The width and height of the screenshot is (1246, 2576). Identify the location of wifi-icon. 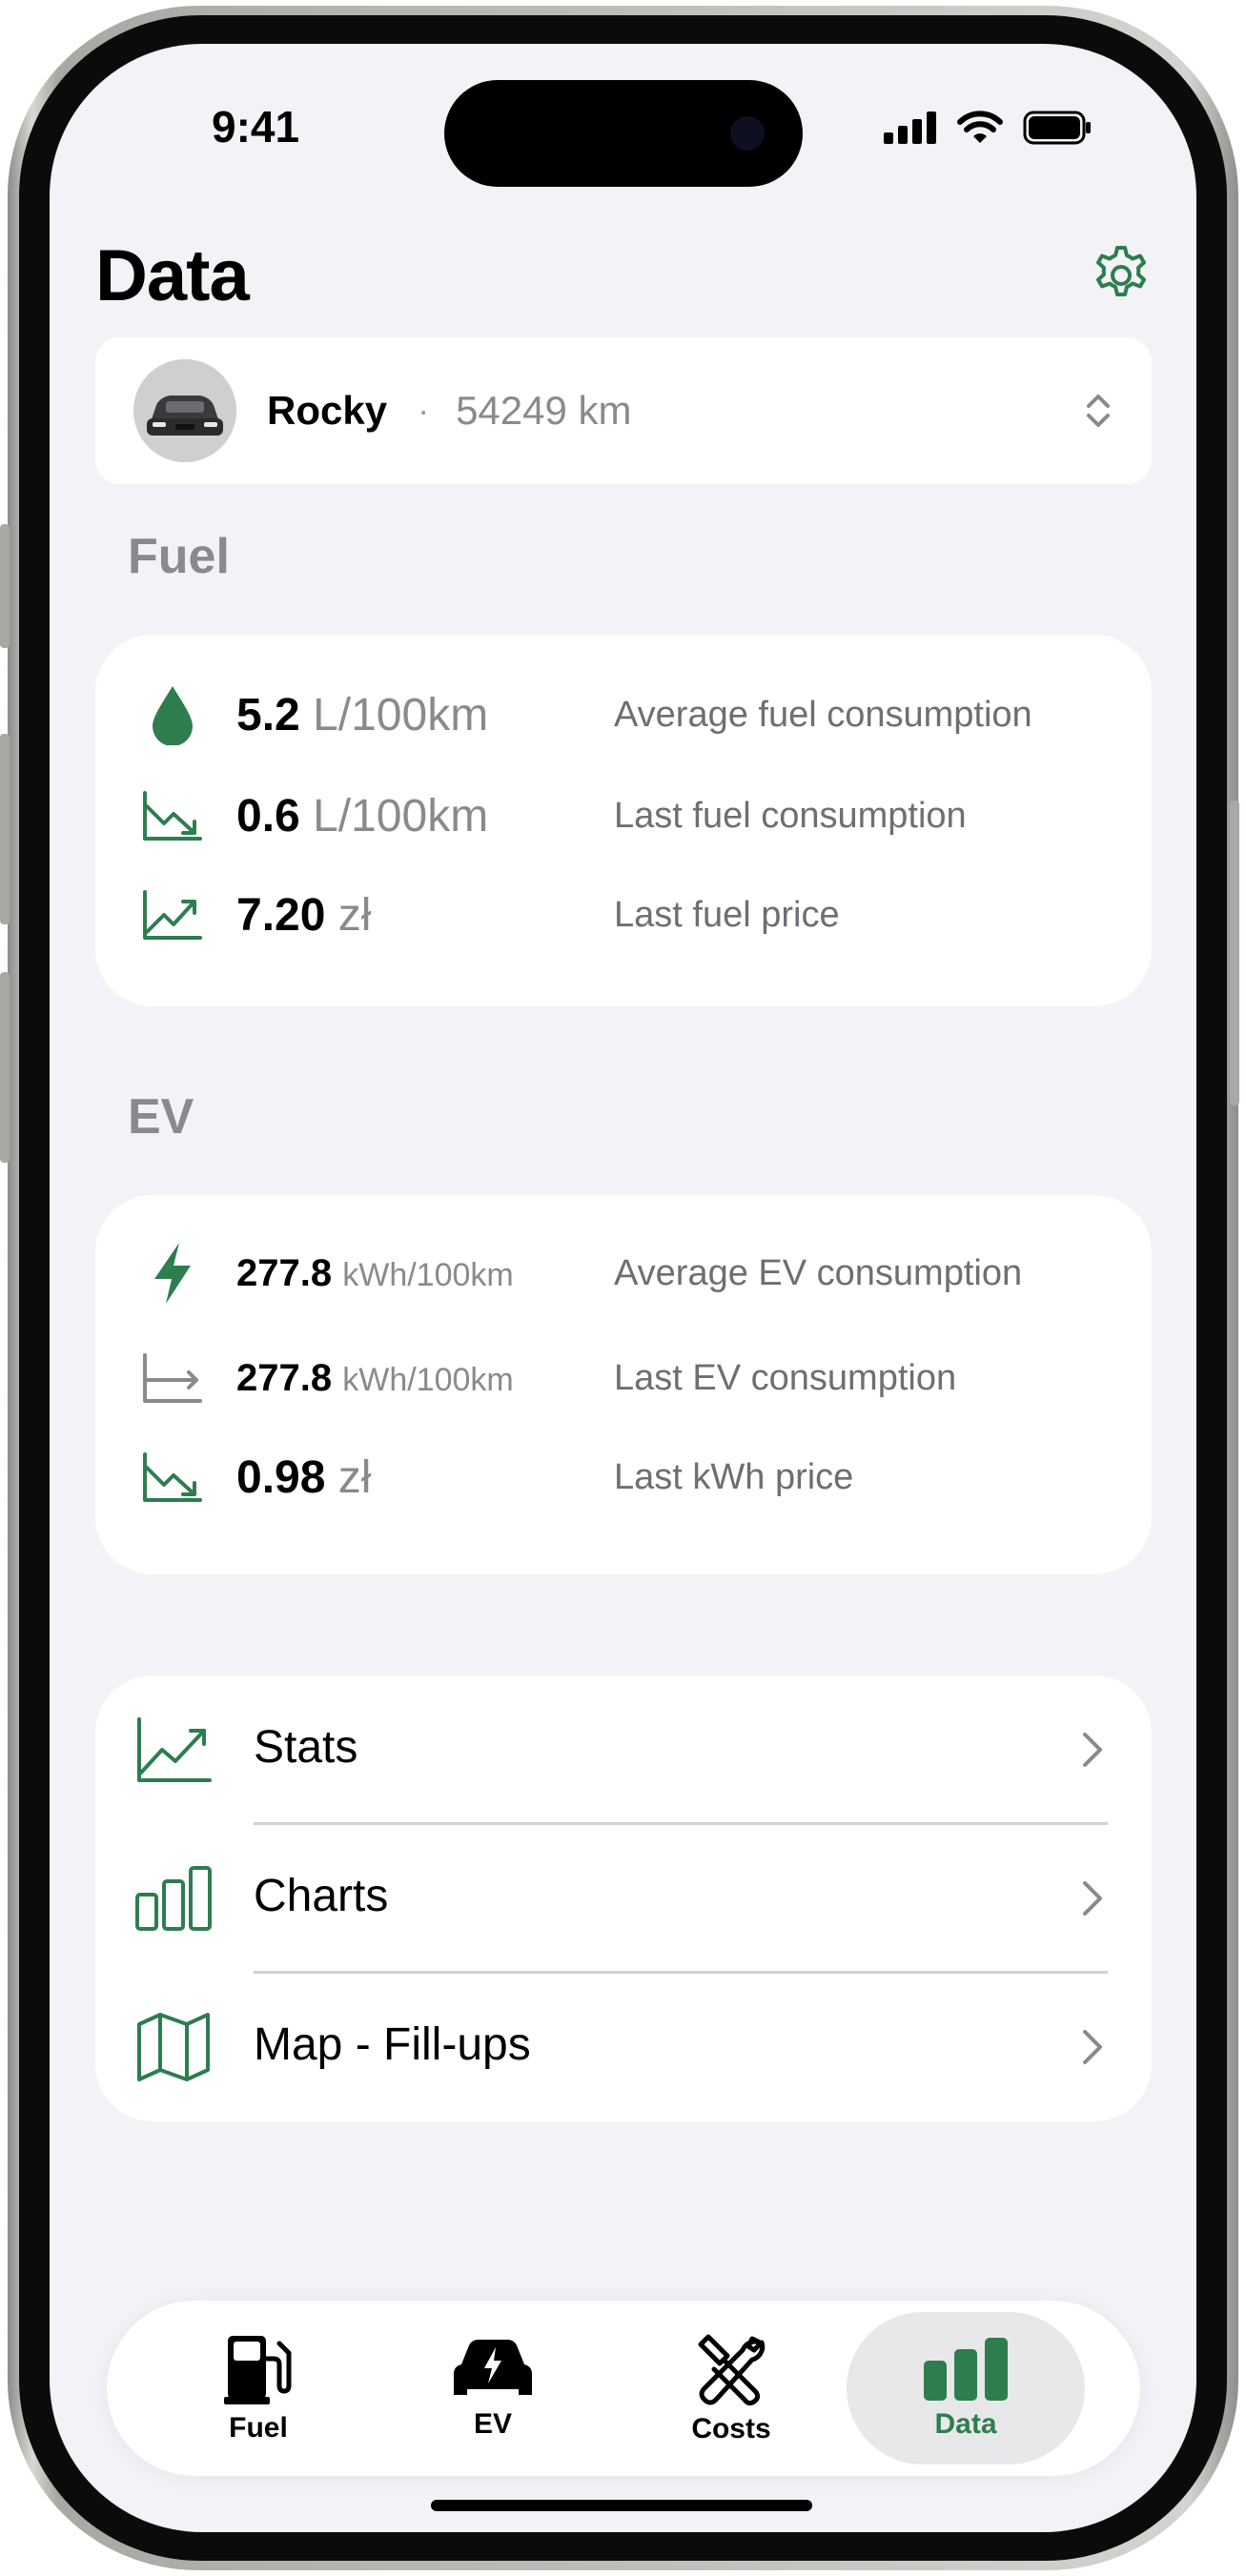
(980, 127).